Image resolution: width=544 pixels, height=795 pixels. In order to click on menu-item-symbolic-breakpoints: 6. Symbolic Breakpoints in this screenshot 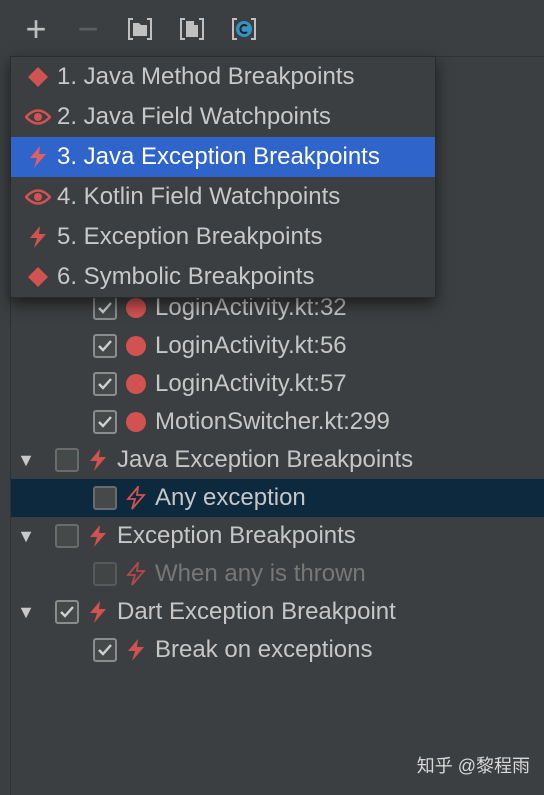, I will do `click(223, 277)`.